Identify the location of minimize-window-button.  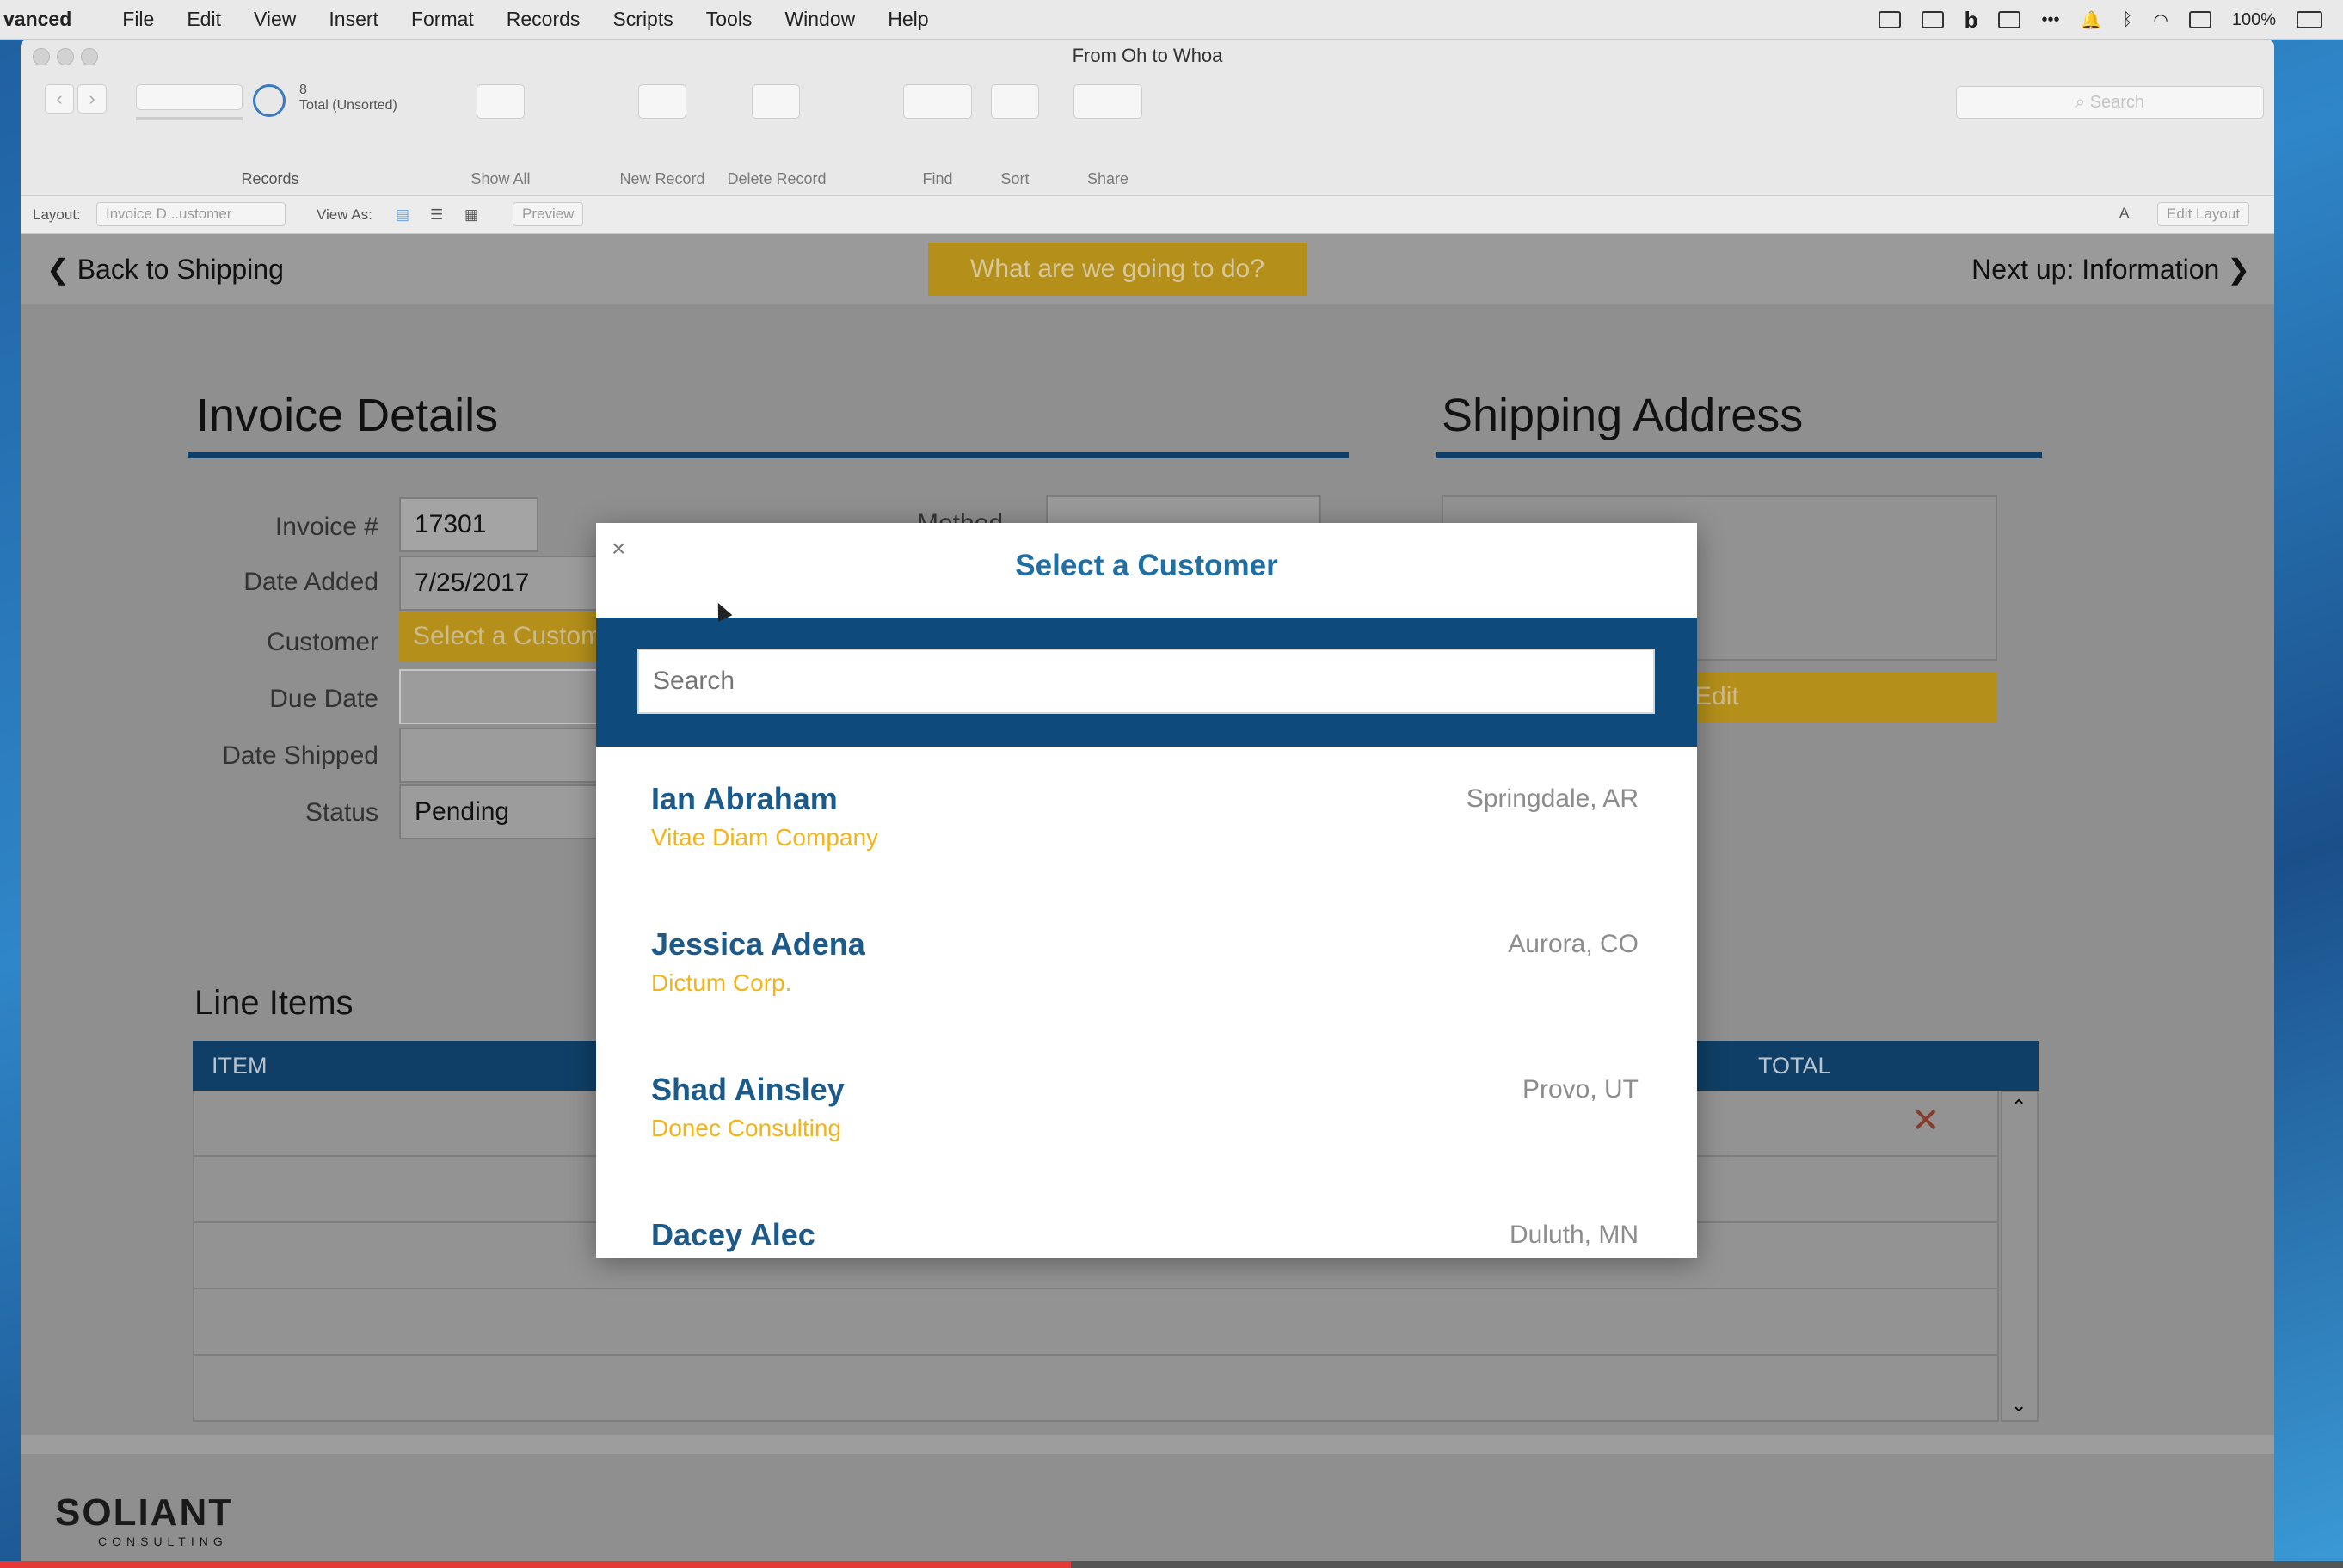
(65, 57).